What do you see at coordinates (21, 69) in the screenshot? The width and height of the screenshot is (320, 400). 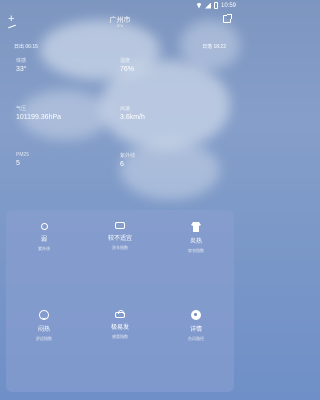 I see `metric-value: 33°` at bounding box center [21, 69].